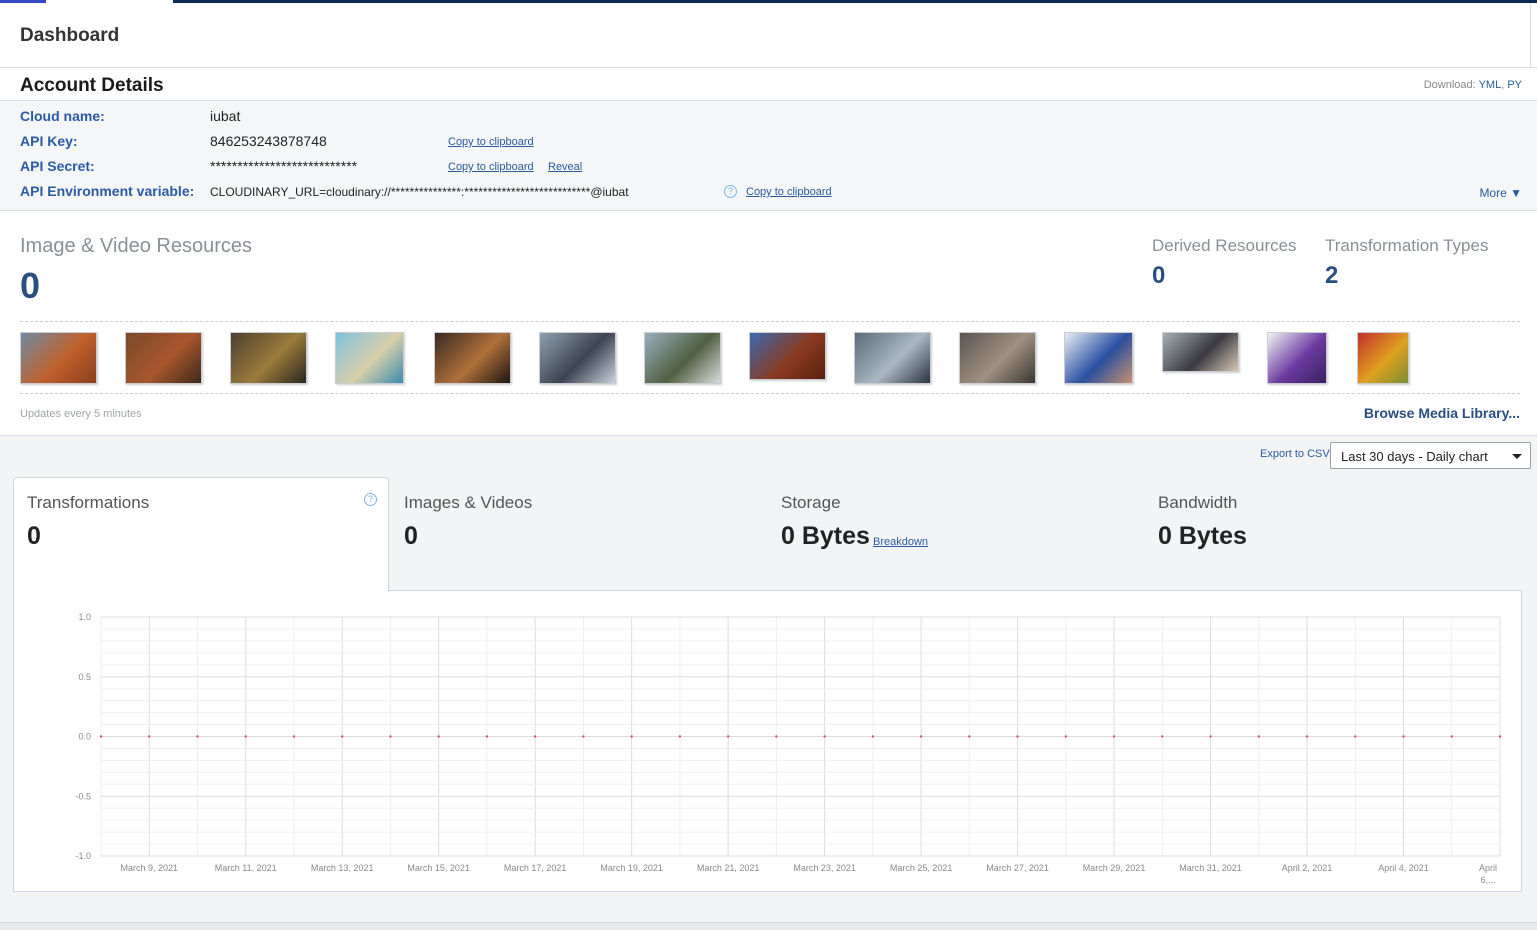 This screenshot has height=930, width=1537. I want to click on date-range-select: Last 30 days - Daily chart, so click(1430, 455).